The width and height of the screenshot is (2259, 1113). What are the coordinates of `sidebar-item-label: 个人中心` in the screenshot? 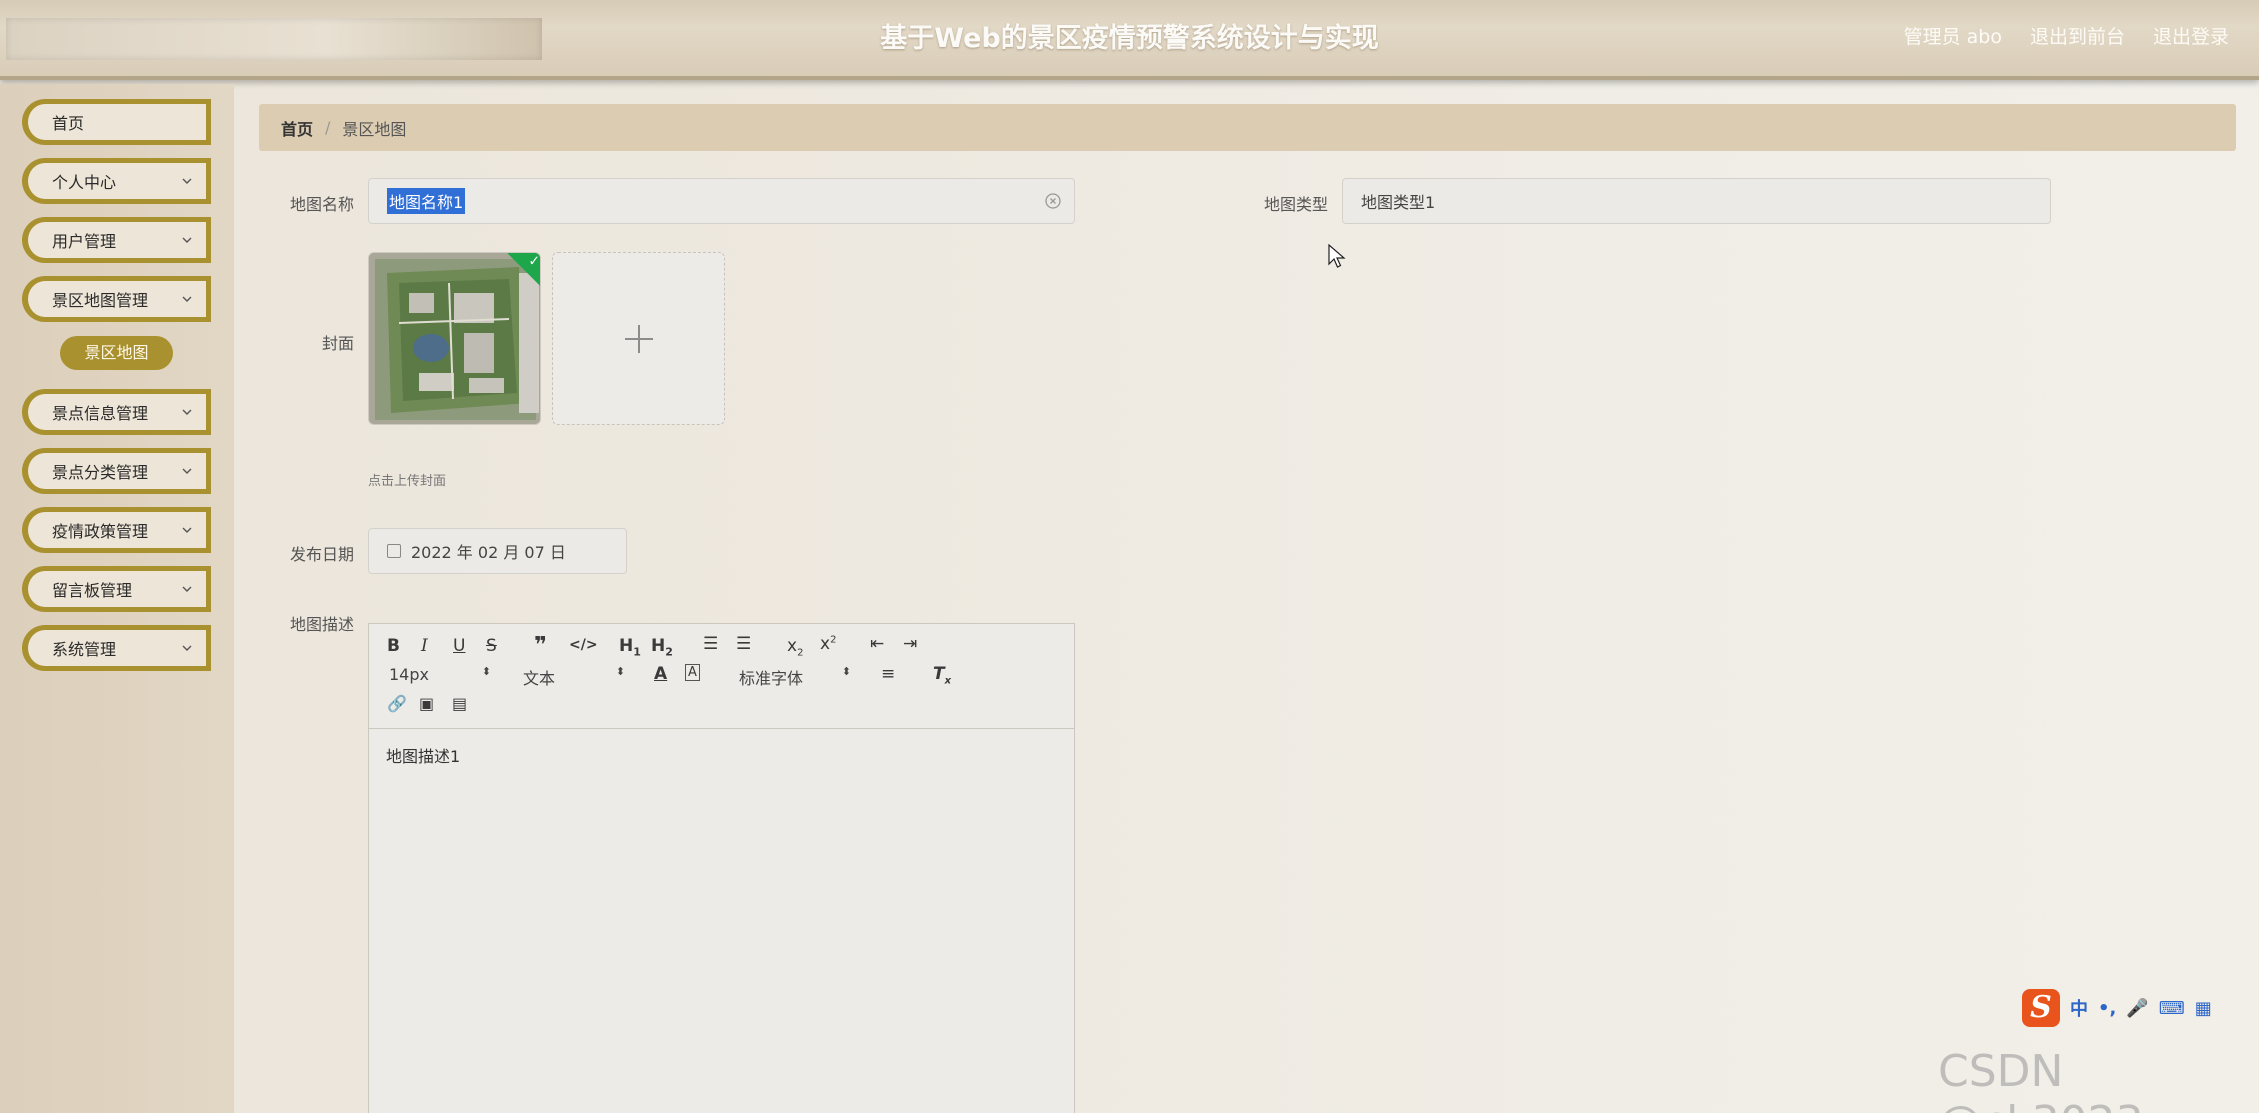 It's located at (84, 182).